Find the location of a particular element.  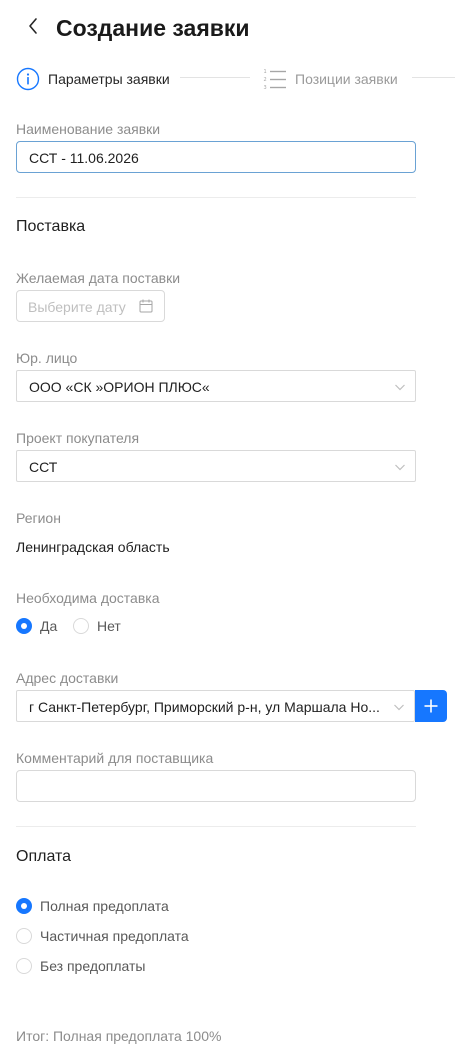

delivery-yes-label: Да is located at coordinates (49, 626).